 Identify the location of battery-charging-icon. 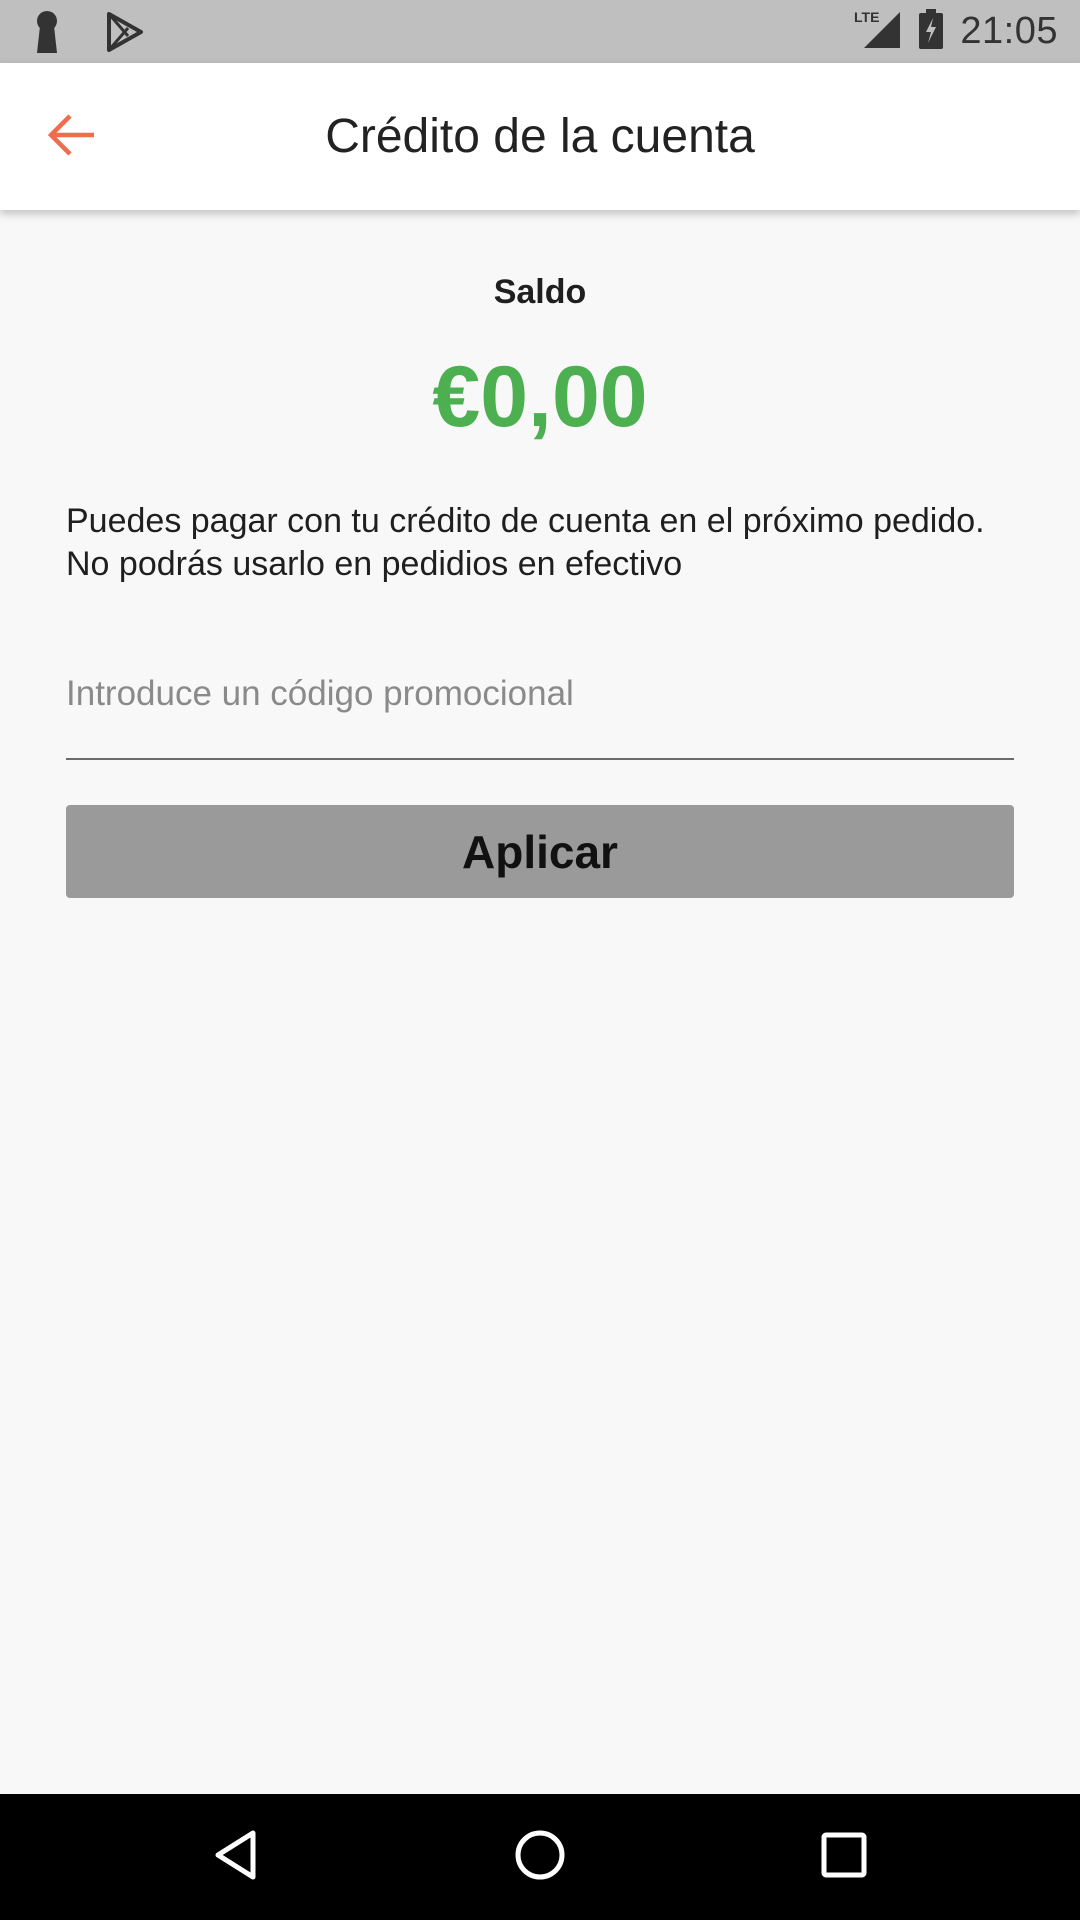
(931, 31).